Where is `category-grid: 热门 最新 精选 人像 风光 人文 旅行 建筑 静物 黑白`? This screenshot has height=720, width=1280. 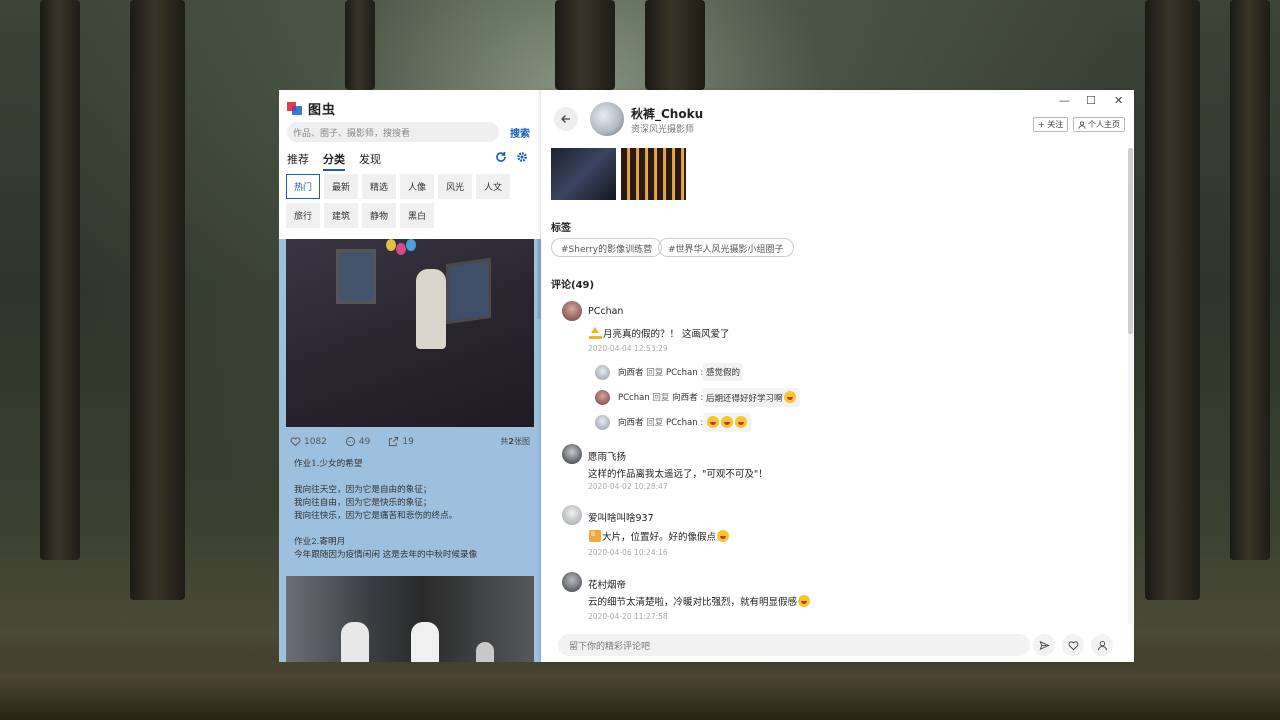
category-grid: 热门 最新 精选 人像 风光 人文 旅行 建筑 静物 黑白 is located at coordinates (411, 201).